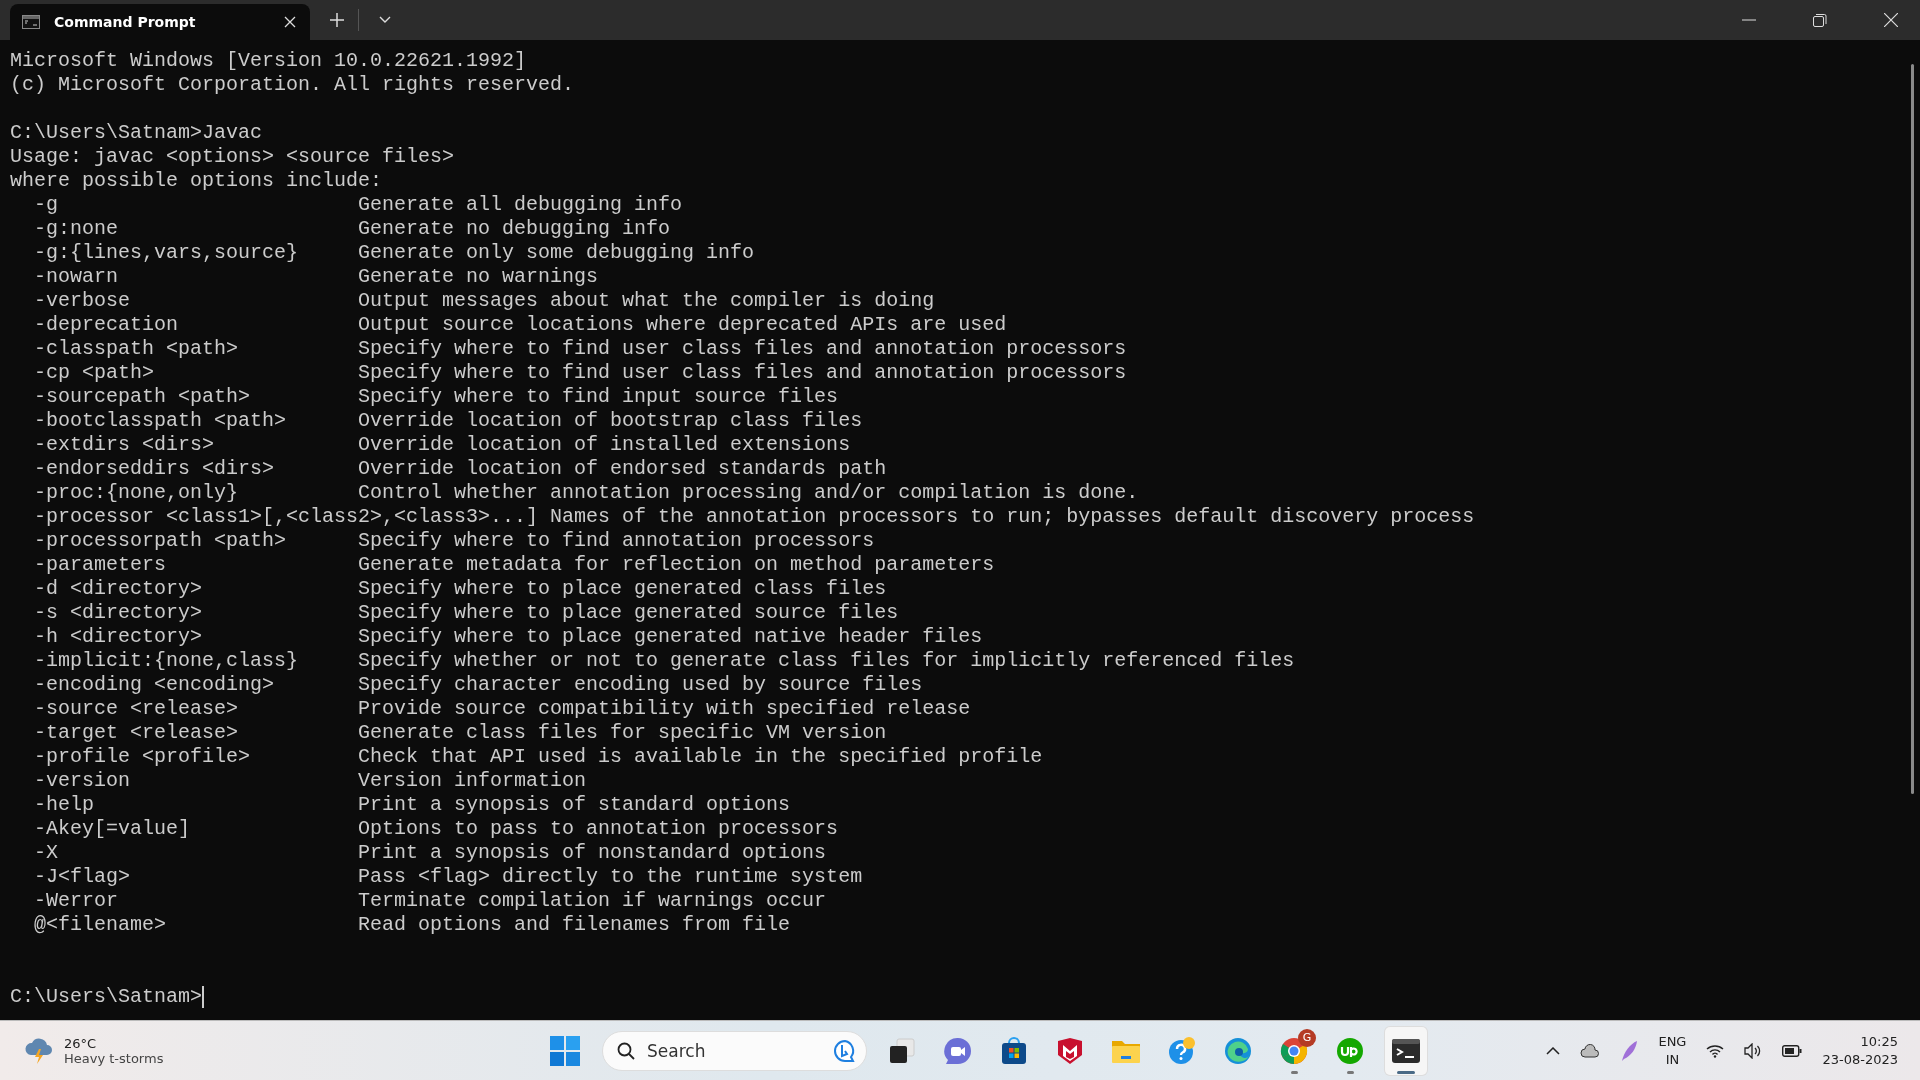  What do you see at coordinates (82, 781) in the screenshot?
I see `option-name: -version` at bounding box center [82, 781].